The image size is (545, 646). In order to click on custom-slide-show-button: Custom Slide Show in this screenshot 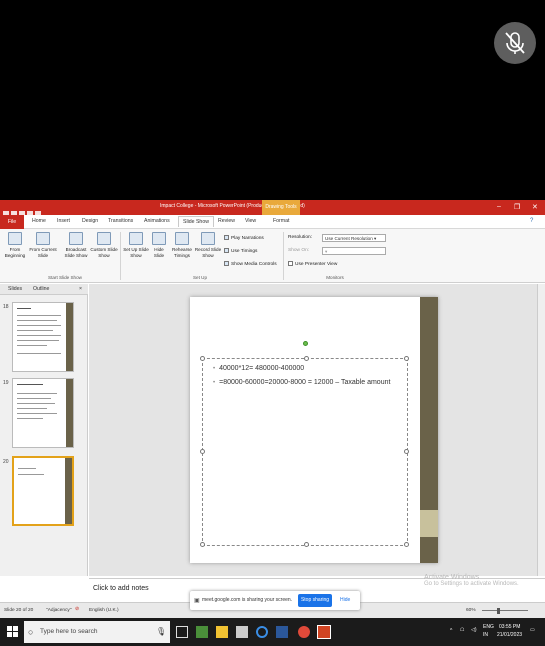, I will do `click(104, 245)`.